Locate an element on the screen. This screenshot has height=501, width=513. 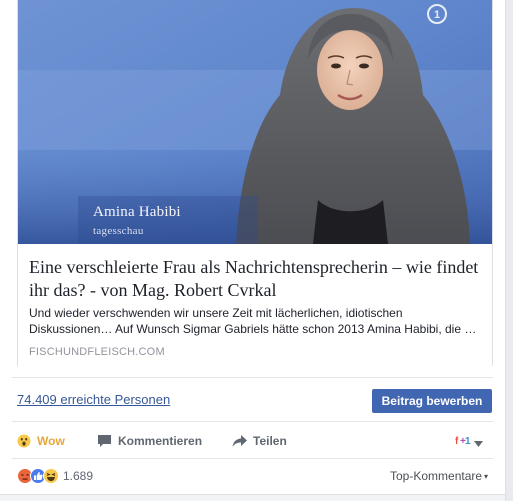
comment-icon is located at coordinates (104, 441).